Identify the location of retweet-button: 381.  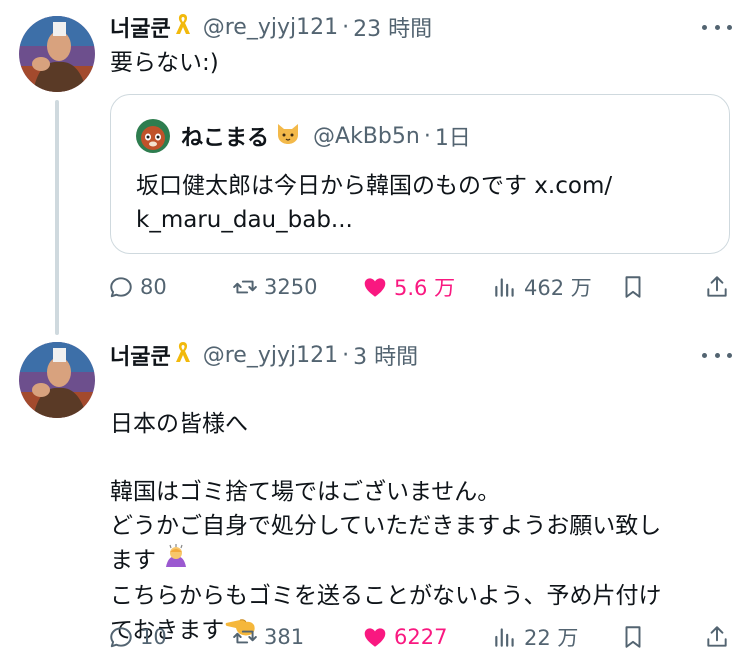
(268, 637).